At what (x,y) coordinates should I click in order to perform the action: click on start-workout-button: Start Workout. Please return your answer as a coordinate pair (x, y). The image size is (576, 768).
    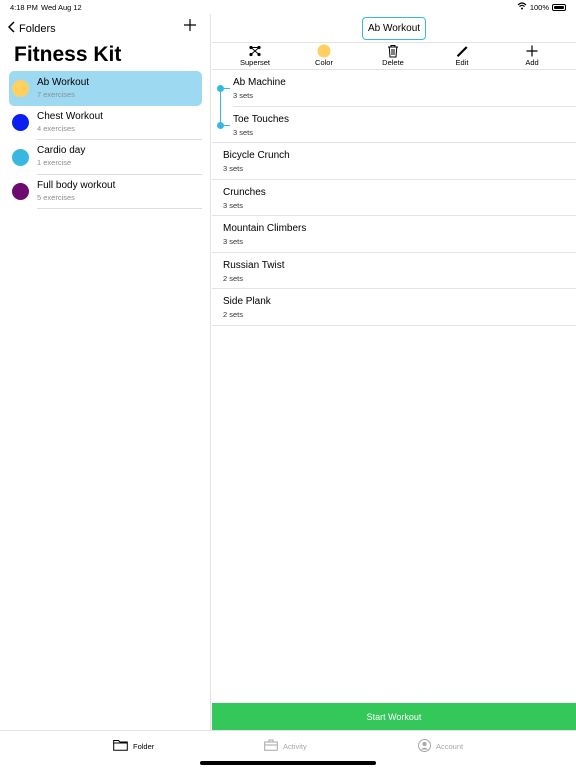
    Looking at the image, I should click on (394, 717).